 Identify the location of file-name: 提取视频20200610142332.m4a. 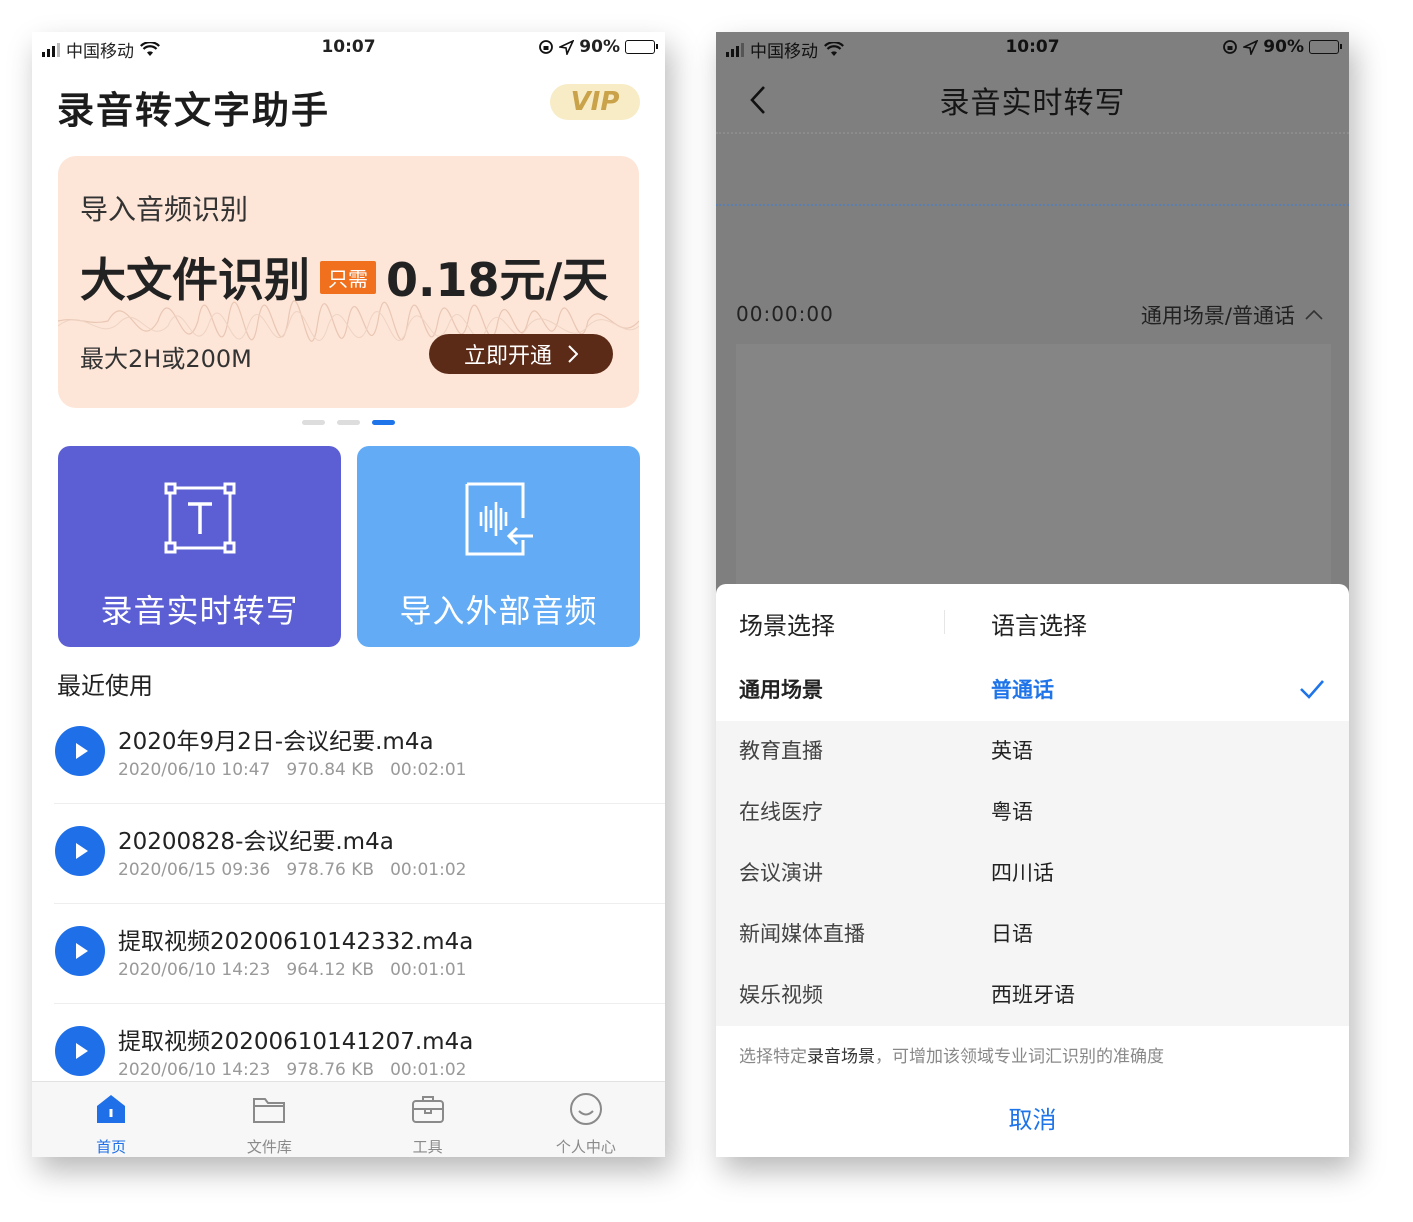
(296, 942).